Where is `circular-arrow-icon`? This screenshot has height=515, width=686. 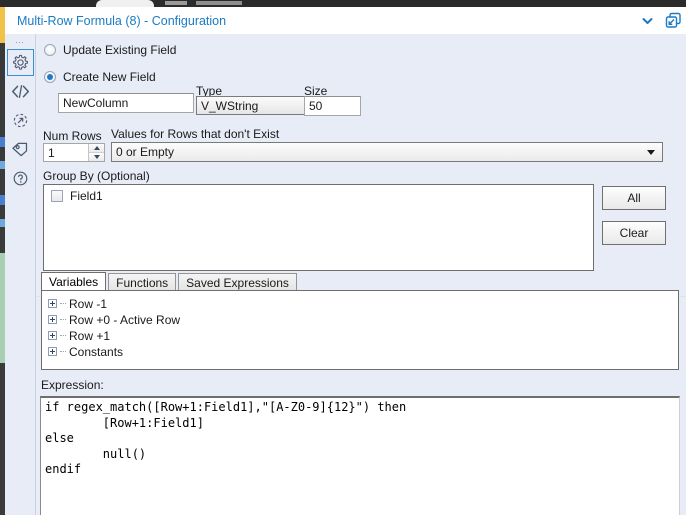 circular-arrow-icon is located at coordinates (20, 120).